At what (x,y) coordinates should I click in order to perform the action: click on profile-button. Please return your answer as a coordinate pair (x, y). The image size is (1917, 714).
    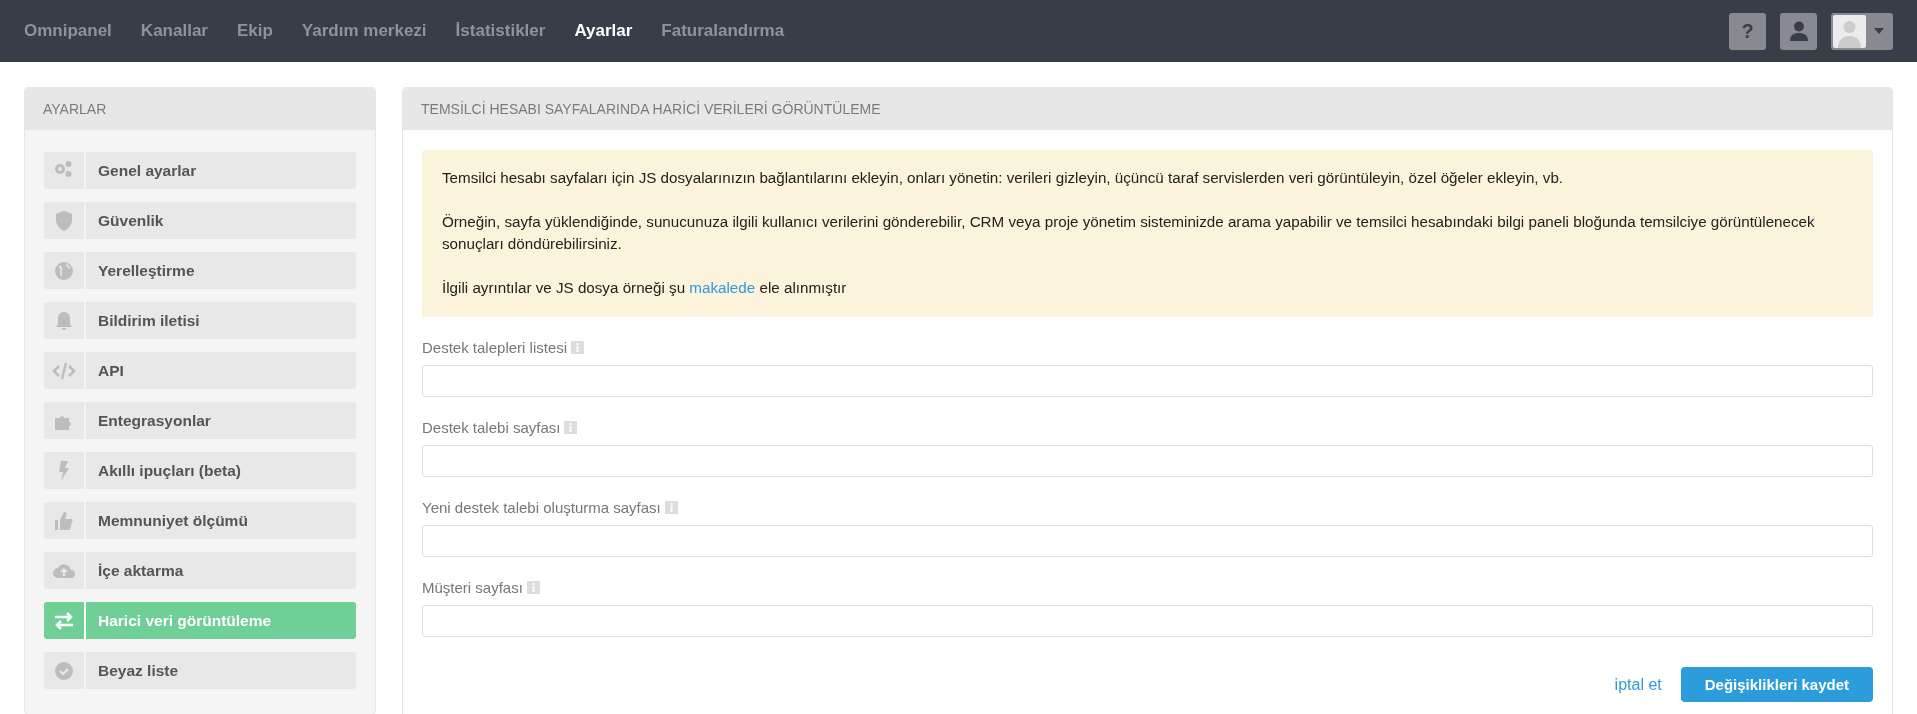
    Looking at the image, I should click on (1798, 31).